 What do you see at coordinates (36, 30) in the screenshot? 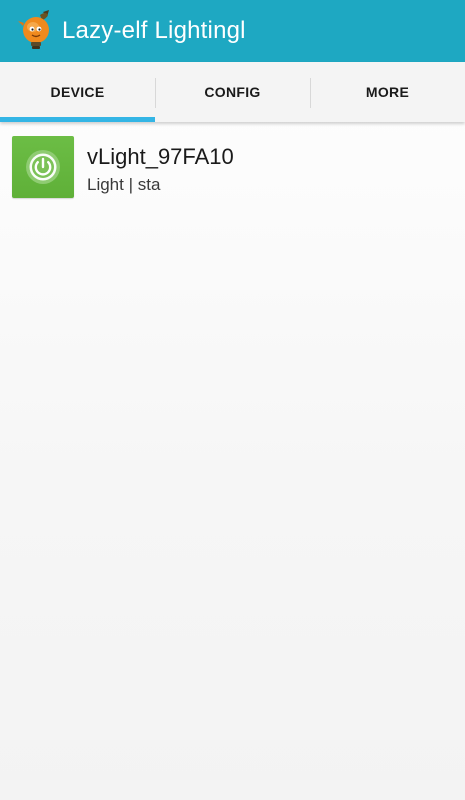
I see `elf-lightbulb-icon` at bounding box center [36, 30].